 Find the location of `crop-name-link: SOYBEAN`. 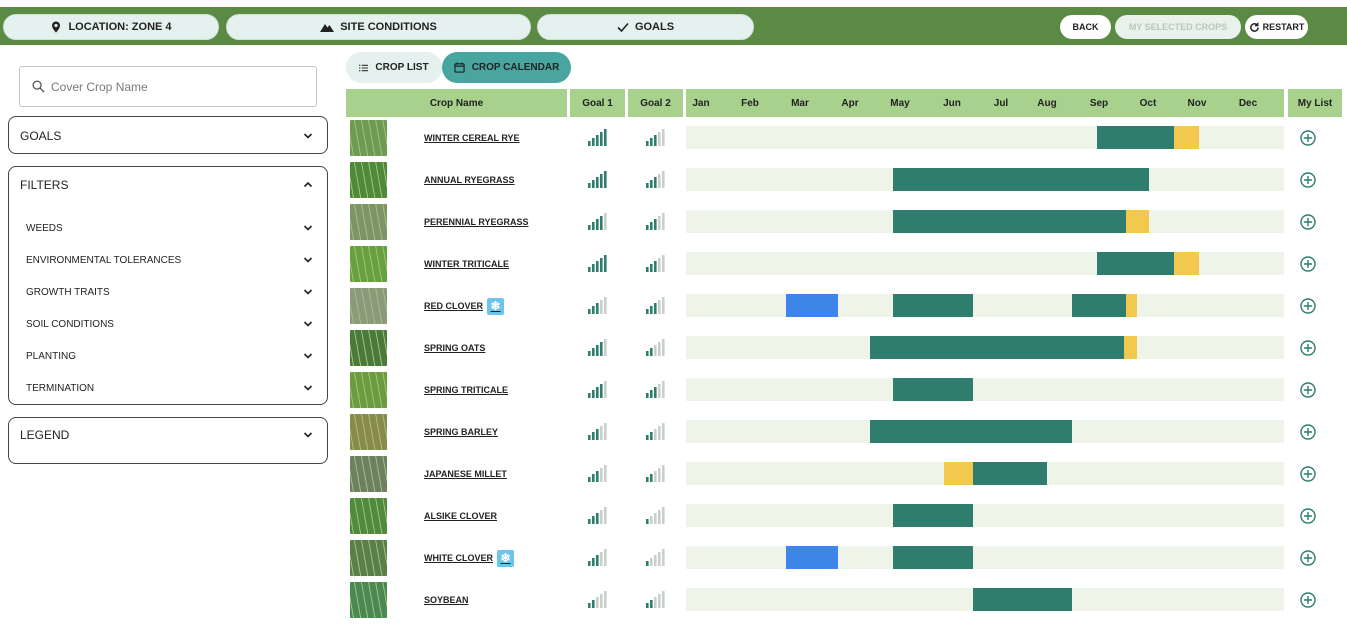

crop-name-link: SOYBEAN is located at coordinates (446, 600).